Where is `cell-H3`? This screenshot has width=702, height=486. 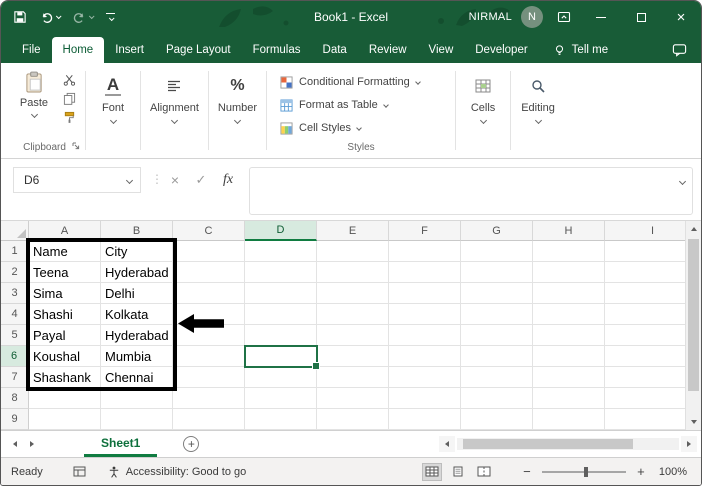 cell-H3 is located at coordinates (569, 293).